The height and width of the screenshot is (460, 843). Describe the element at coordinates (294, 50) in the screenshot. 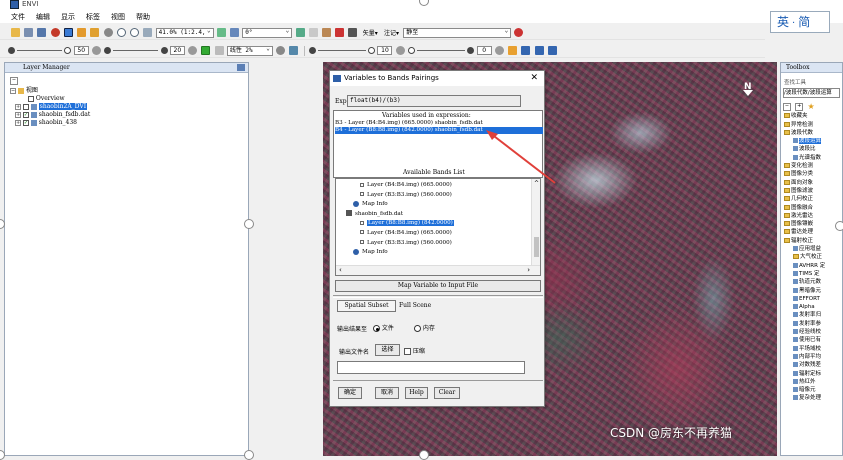

I see `equalize-icon` at that location.